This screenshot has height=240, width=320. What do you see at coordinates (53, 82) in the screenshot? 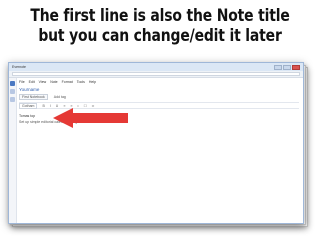
I see `menu-item-note: Note` at bounding box center [53, 82].